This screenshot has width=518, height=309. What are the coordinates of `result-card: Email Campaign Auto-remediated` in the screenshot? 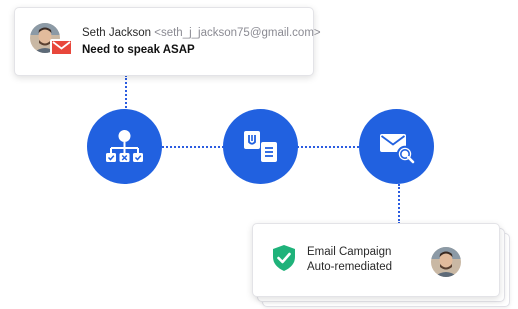 It's located at (376, 260).